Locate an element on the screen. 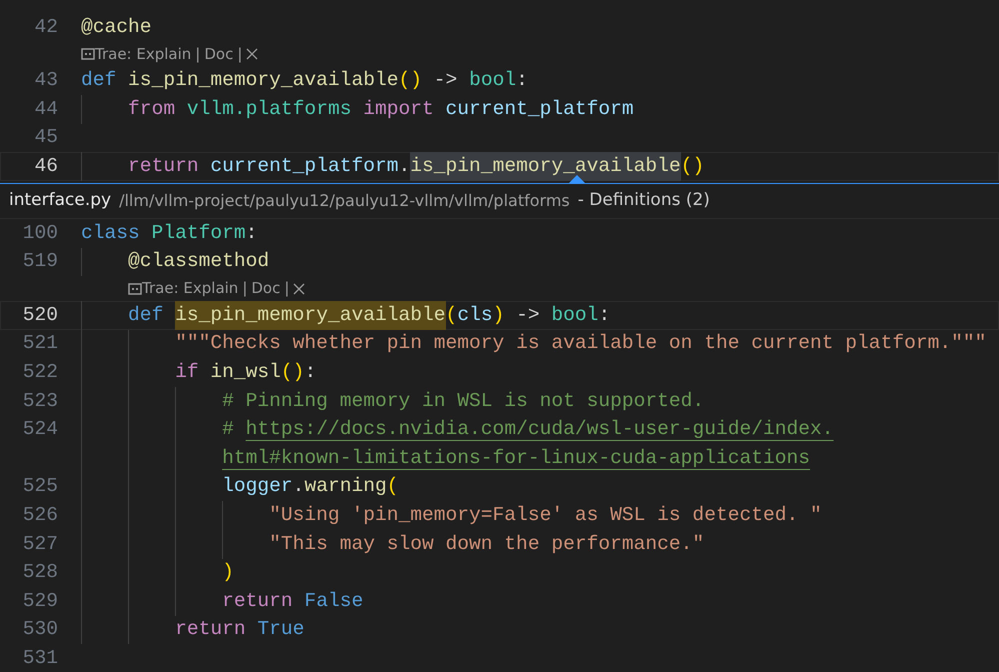 Image resolution: width=999 pixels, height=672 pixels. line-number: 530 is located at coordinates (40, 629).